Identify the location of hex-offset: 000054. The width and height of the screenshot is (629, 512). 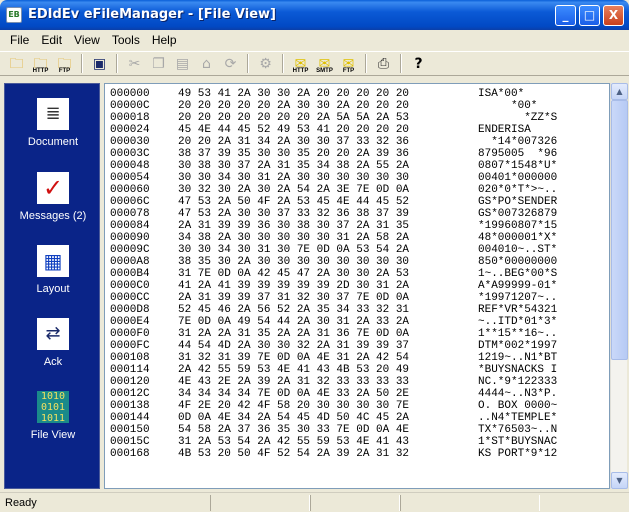
(130, 178).